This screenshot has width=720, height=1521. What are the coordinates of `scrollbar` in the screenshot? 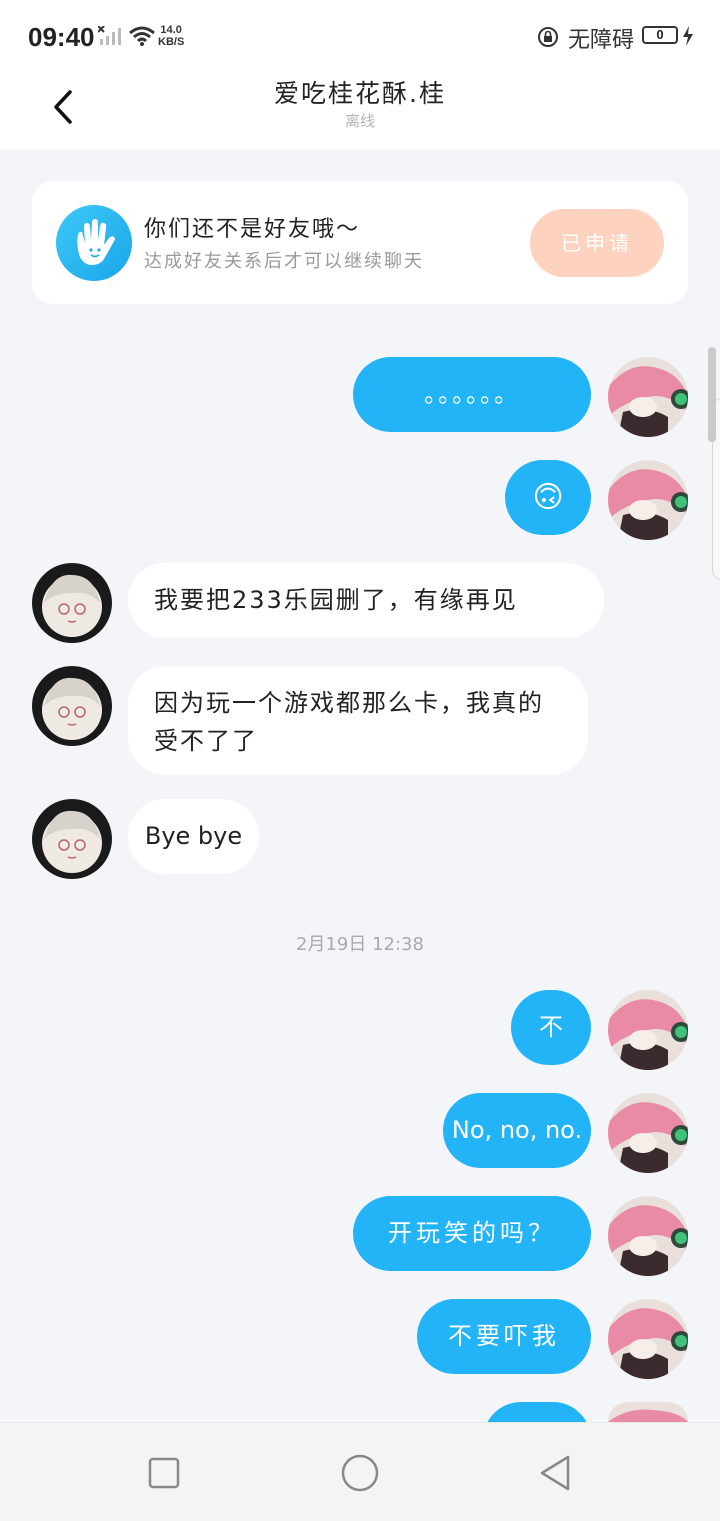 It's located at (712, 394).